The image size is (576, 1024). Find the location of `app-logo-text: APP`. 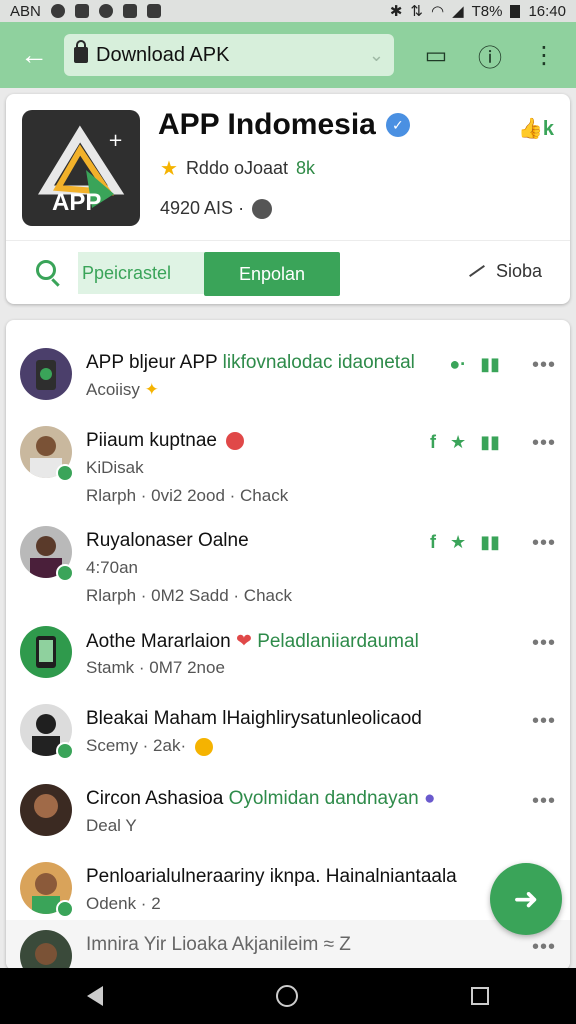

app-logo-text: APP is located at coordinates (76, 202).